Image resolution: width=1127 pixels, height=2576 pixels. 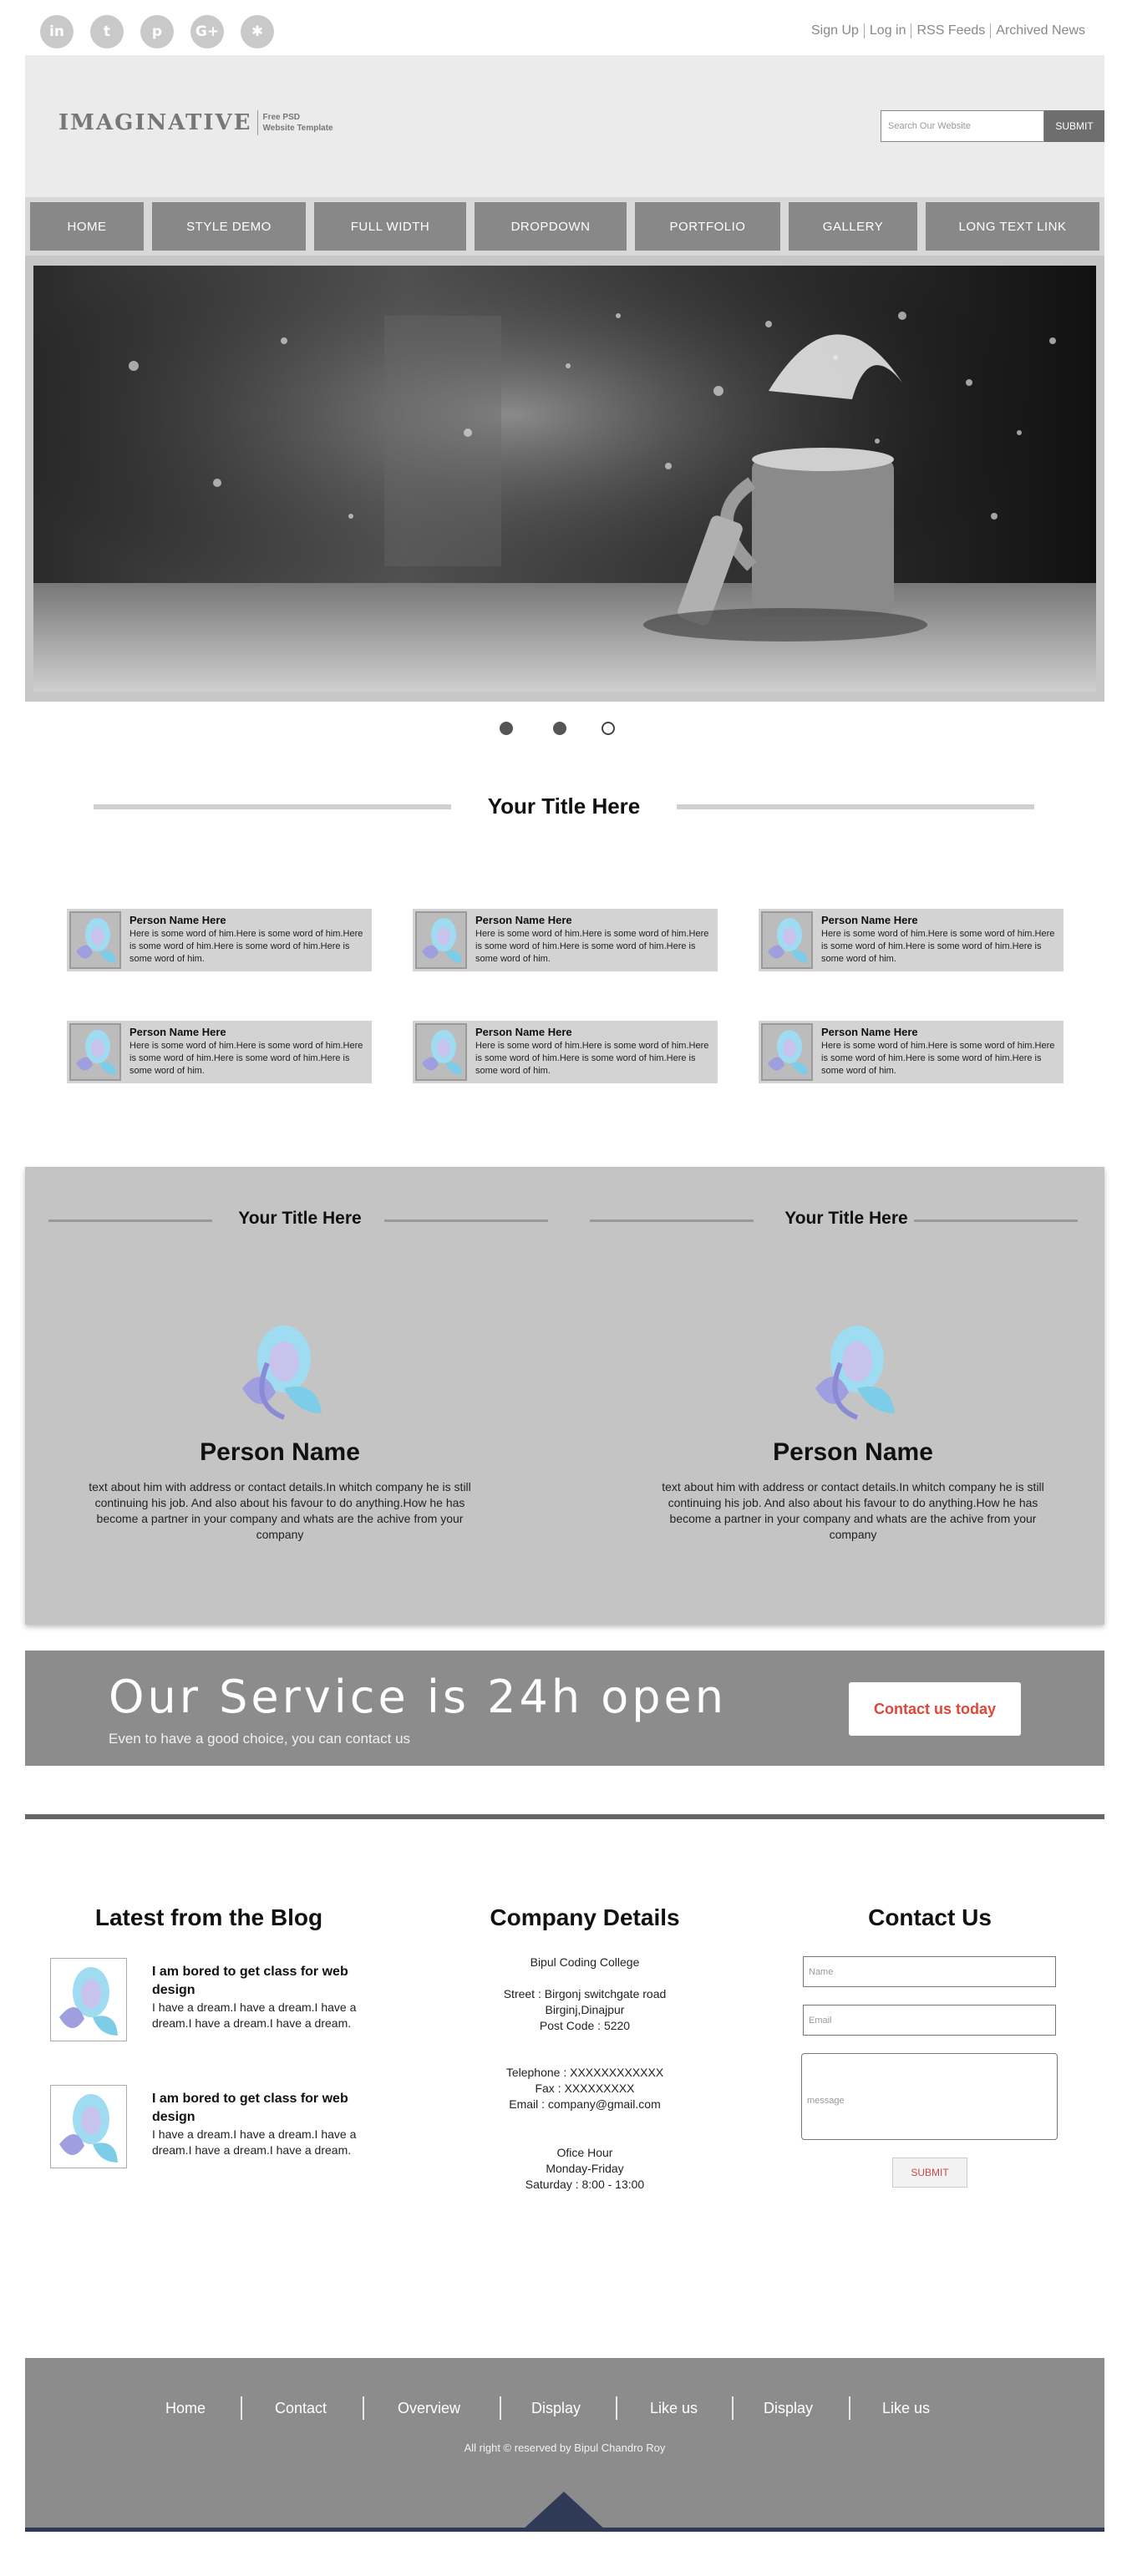 What do you see at coordinates (265, 1981) in the screenshot?
I see `blog-post-title-1: I am bored to get class for web design` at bounding box center [265, 1981].